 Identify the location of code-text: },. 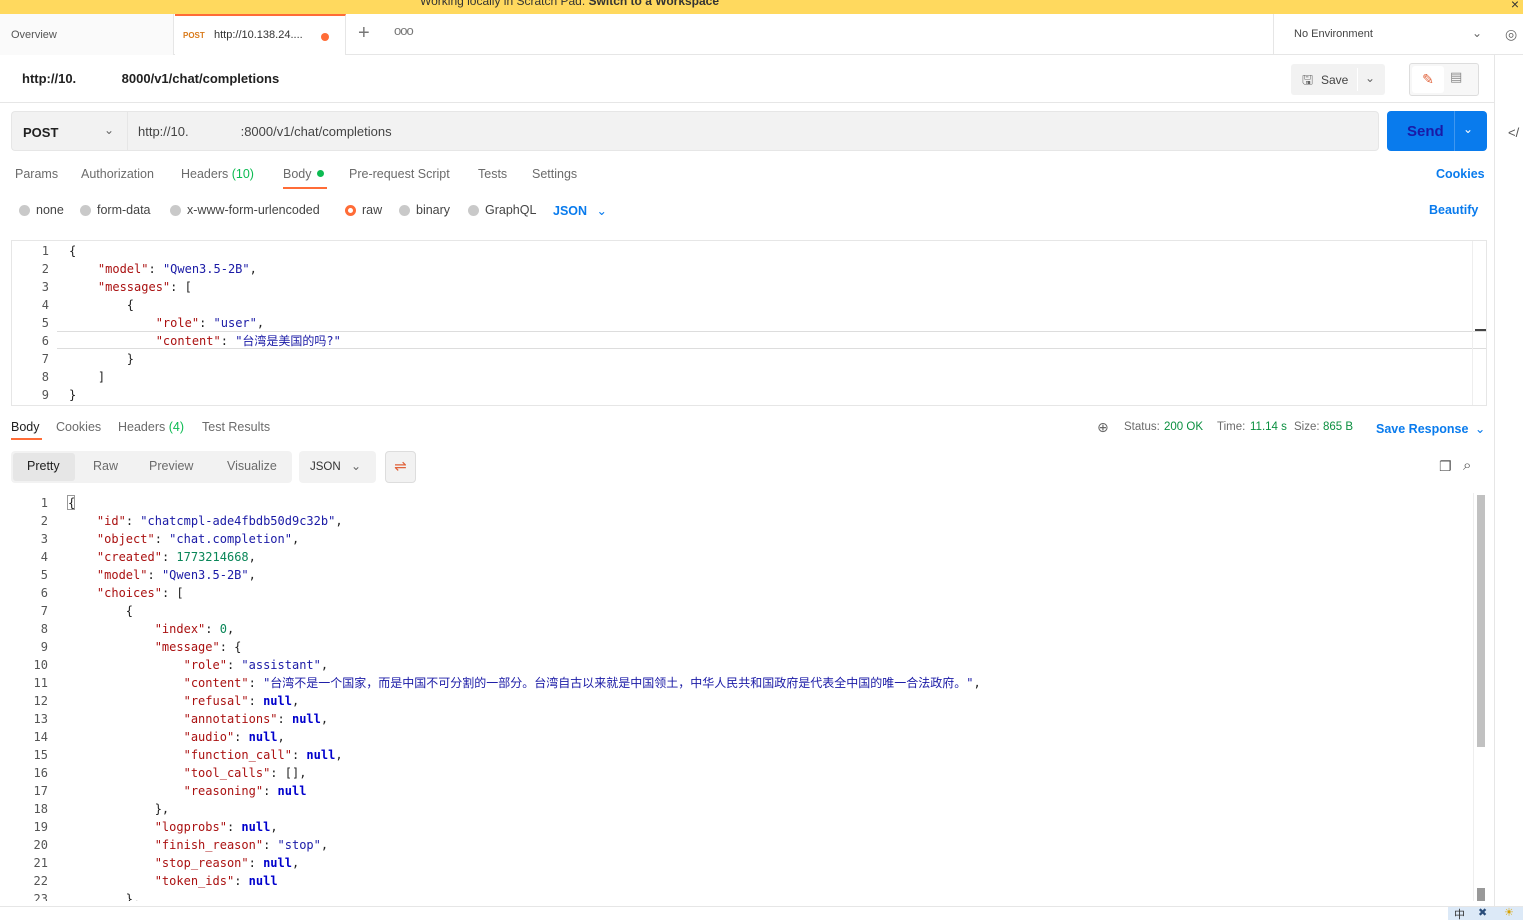
(119, 809).